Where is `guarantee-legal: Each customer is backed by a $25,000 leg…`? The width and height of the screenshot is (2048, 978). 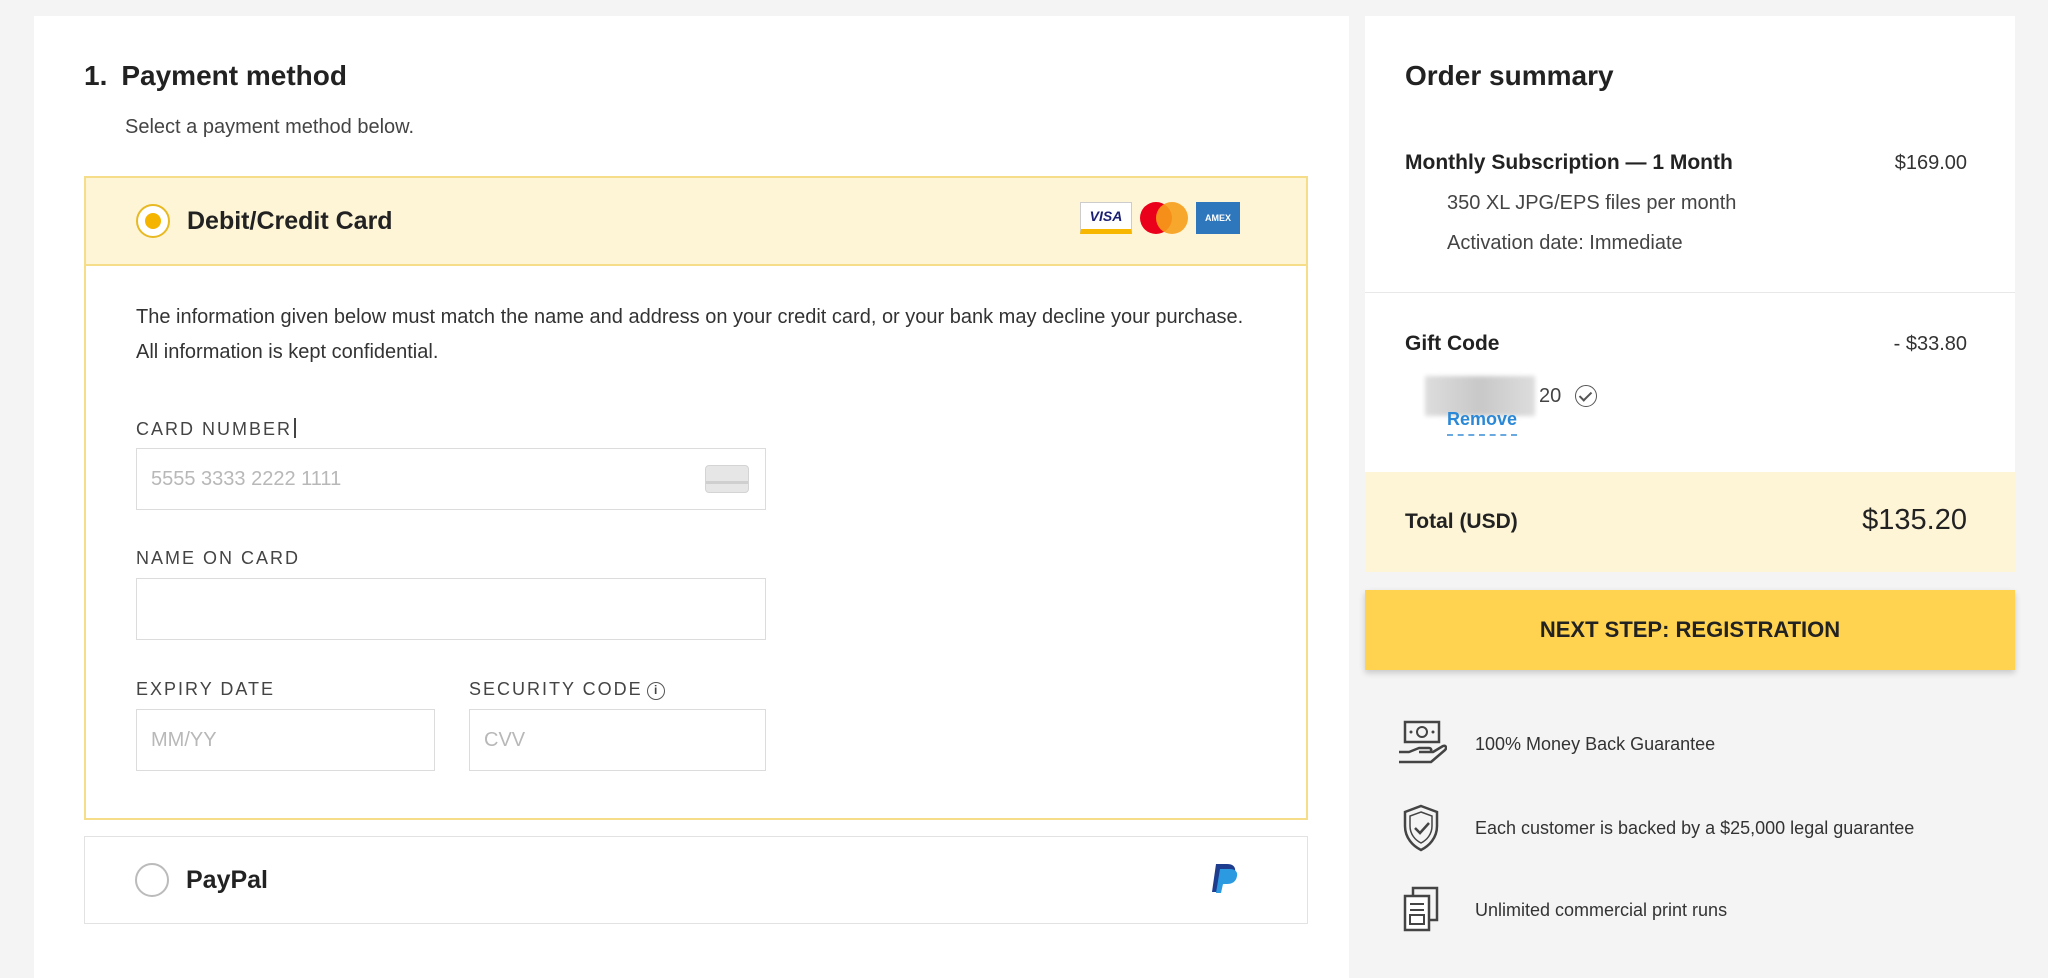 guarantee-legal: Each customer is backed by a $25,000 leg… is located at coordinates (1654, 828).